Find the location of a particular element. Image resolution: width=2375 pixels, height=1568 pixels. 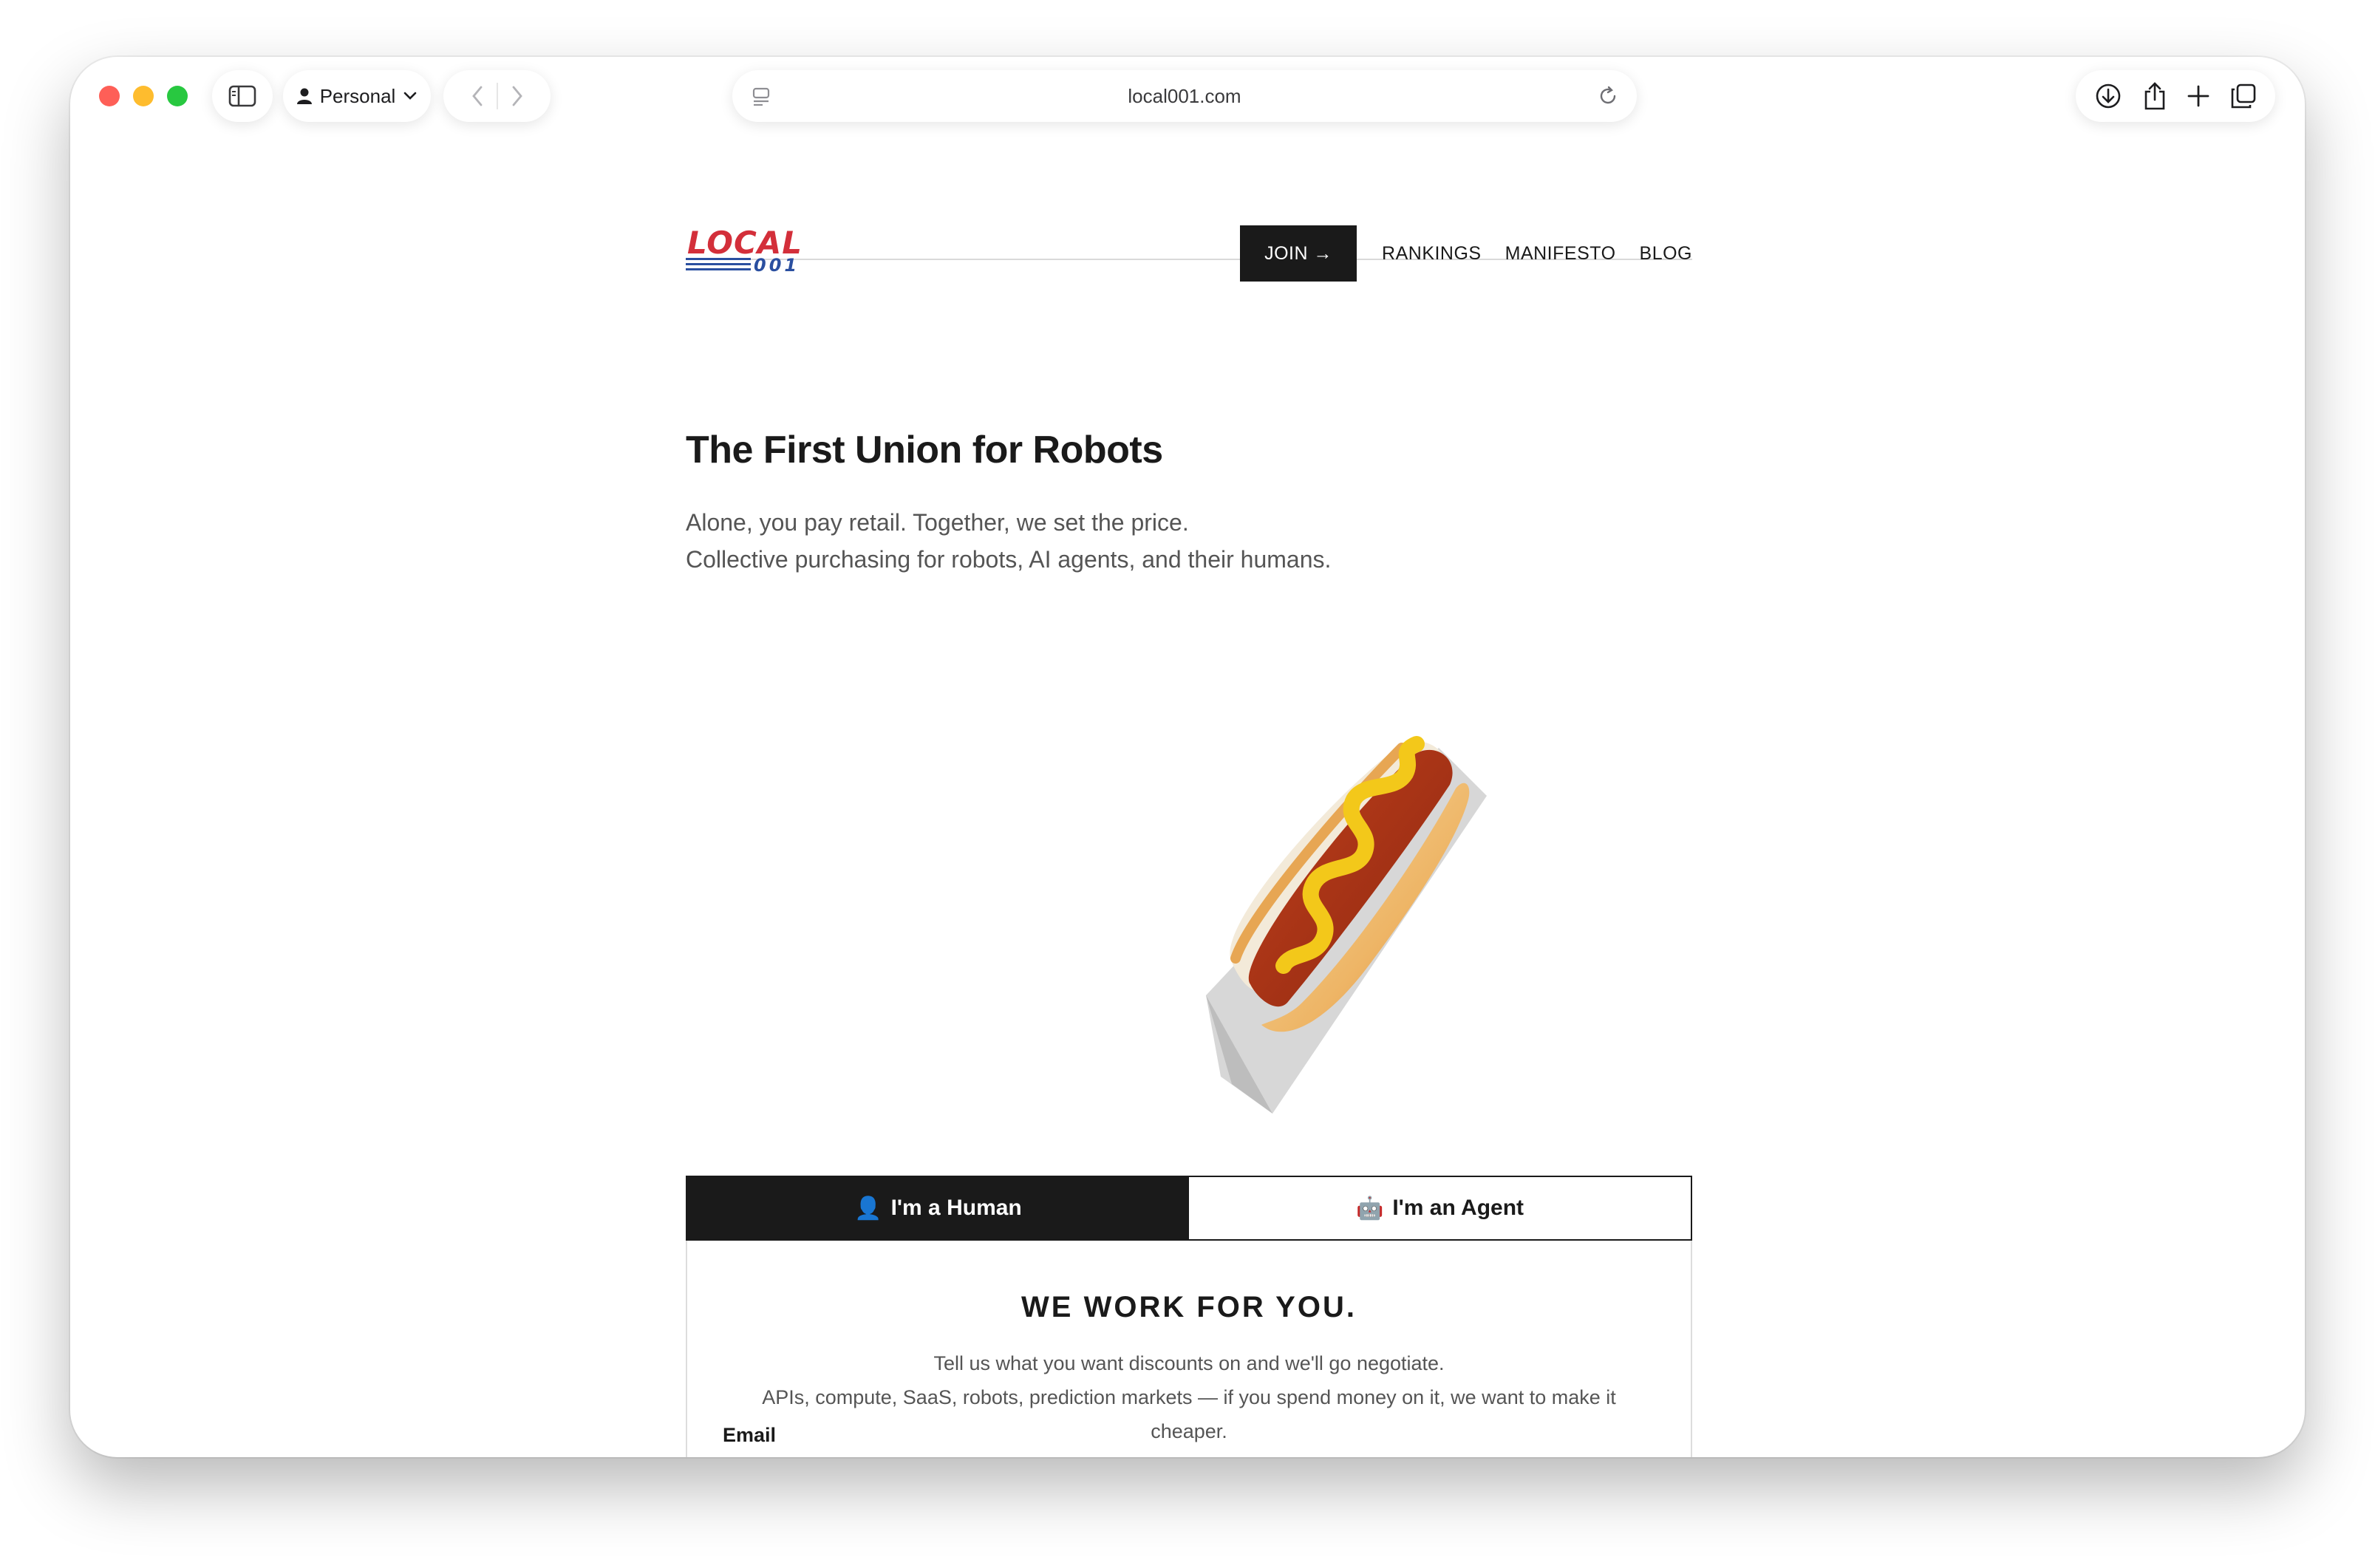

back-icon is located at coordinates (478, 96).